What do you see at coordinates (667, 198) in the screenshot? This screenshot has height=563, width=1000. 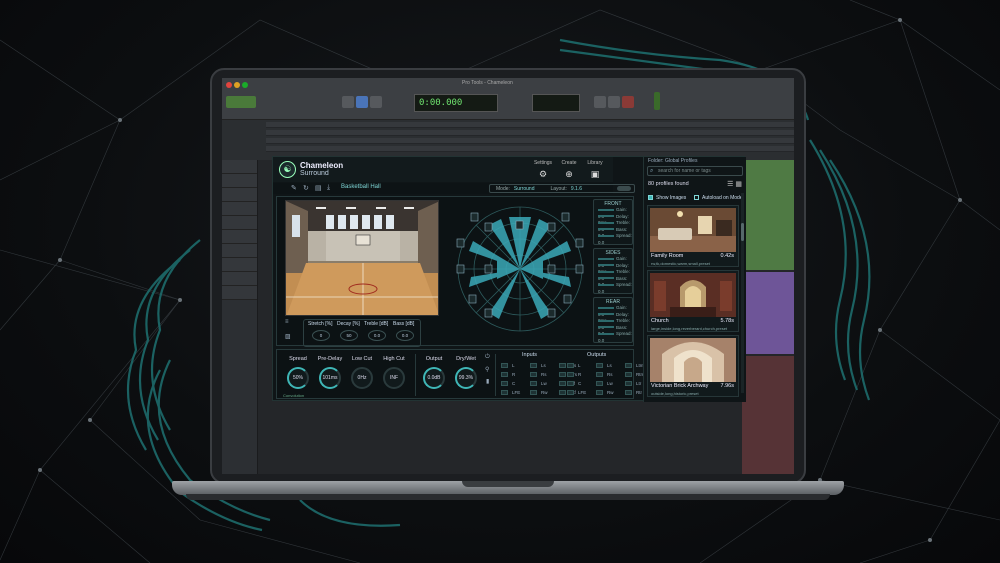 I see `show-images-checkbox: Show Images` at bounding box center [667, 198].